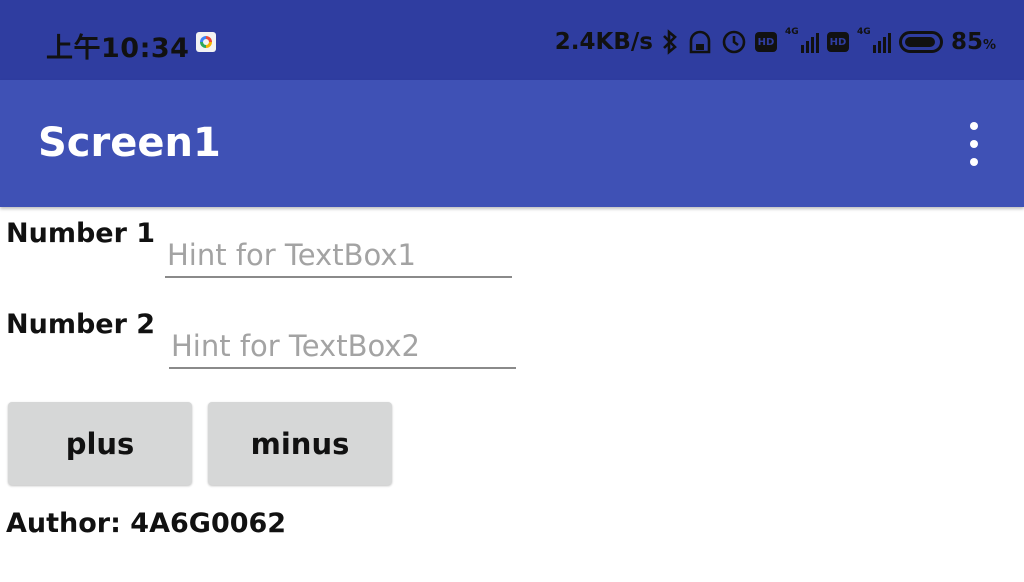 The width and height of the screenshot is (1024, 582). Describe the element at coordinates (100, 443) in the screenshot. I see `plus-button: plus` at that location.